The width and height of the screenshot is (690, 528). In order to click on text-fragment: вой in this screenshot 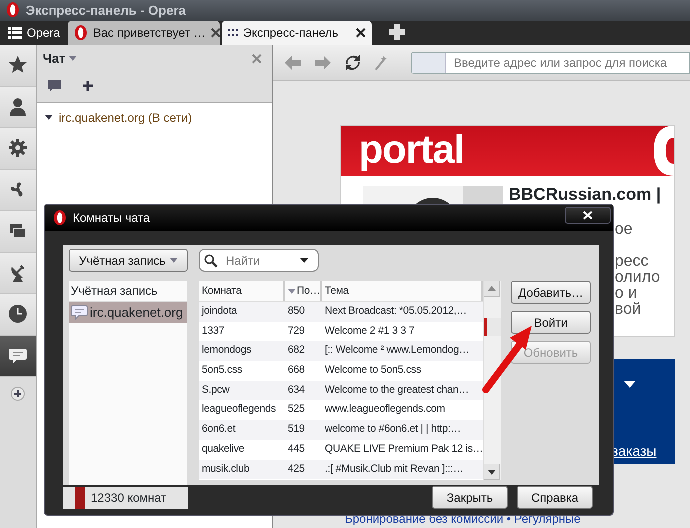, I will do `click(628, 310)`.